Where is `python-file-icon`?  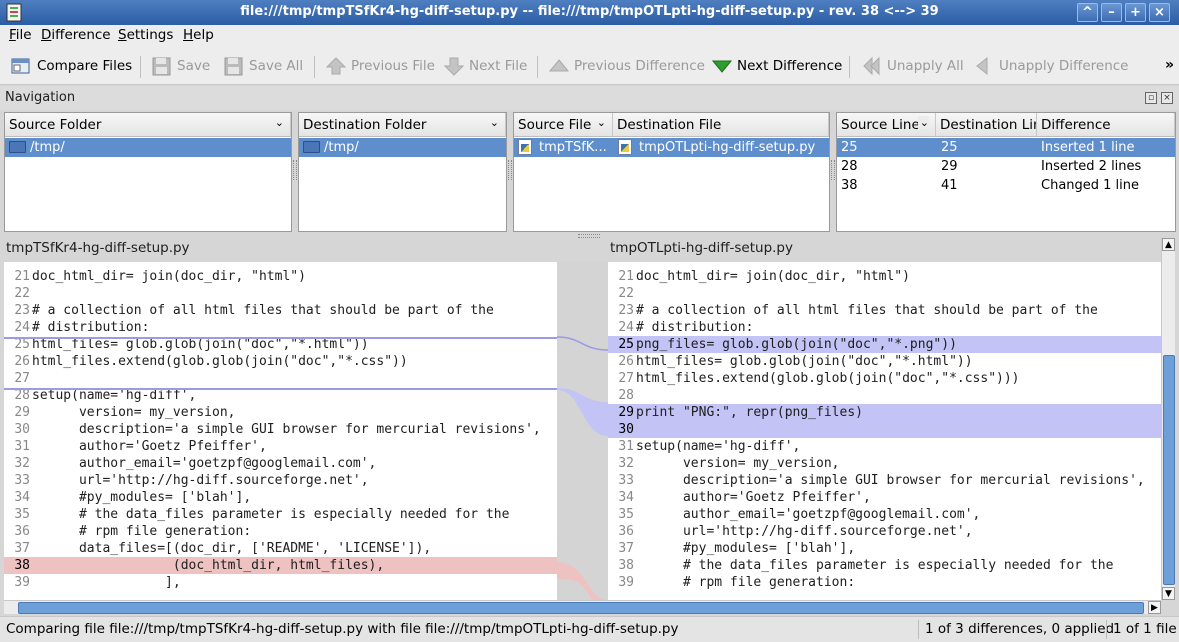
python-file-icon is located at coordinates (625, 147).